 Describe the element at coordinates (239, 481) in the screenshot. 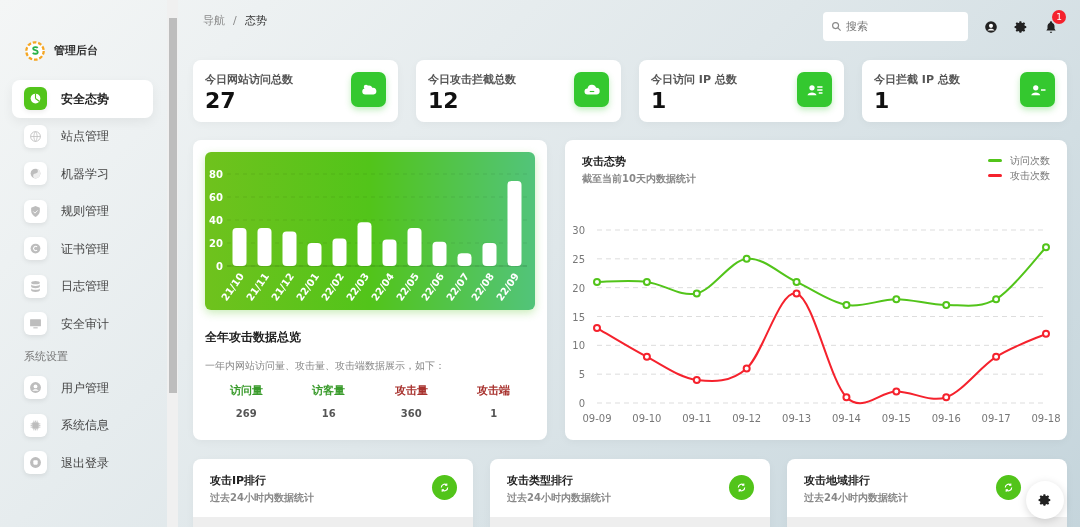

I see `card-title: 攻击IP排行` at that location.